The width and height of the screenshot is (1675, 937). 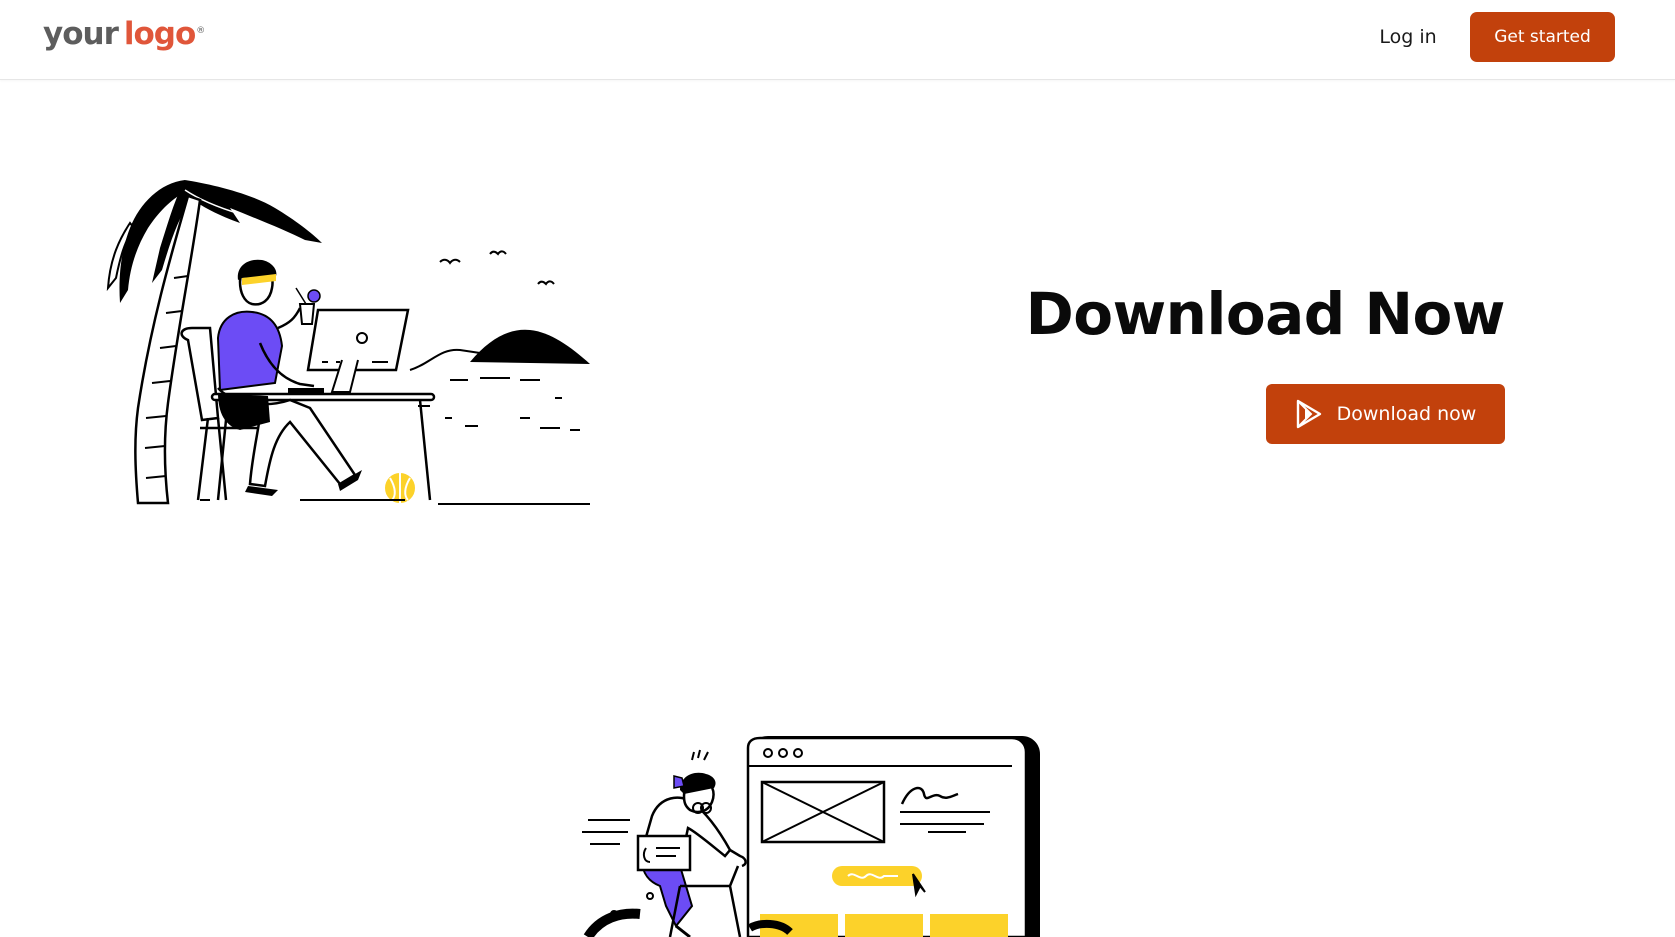 What do you see at coordinates (1265, 314) in the screenshot?
I see `page-title: Download Now` at bounding box center [1265, 314].